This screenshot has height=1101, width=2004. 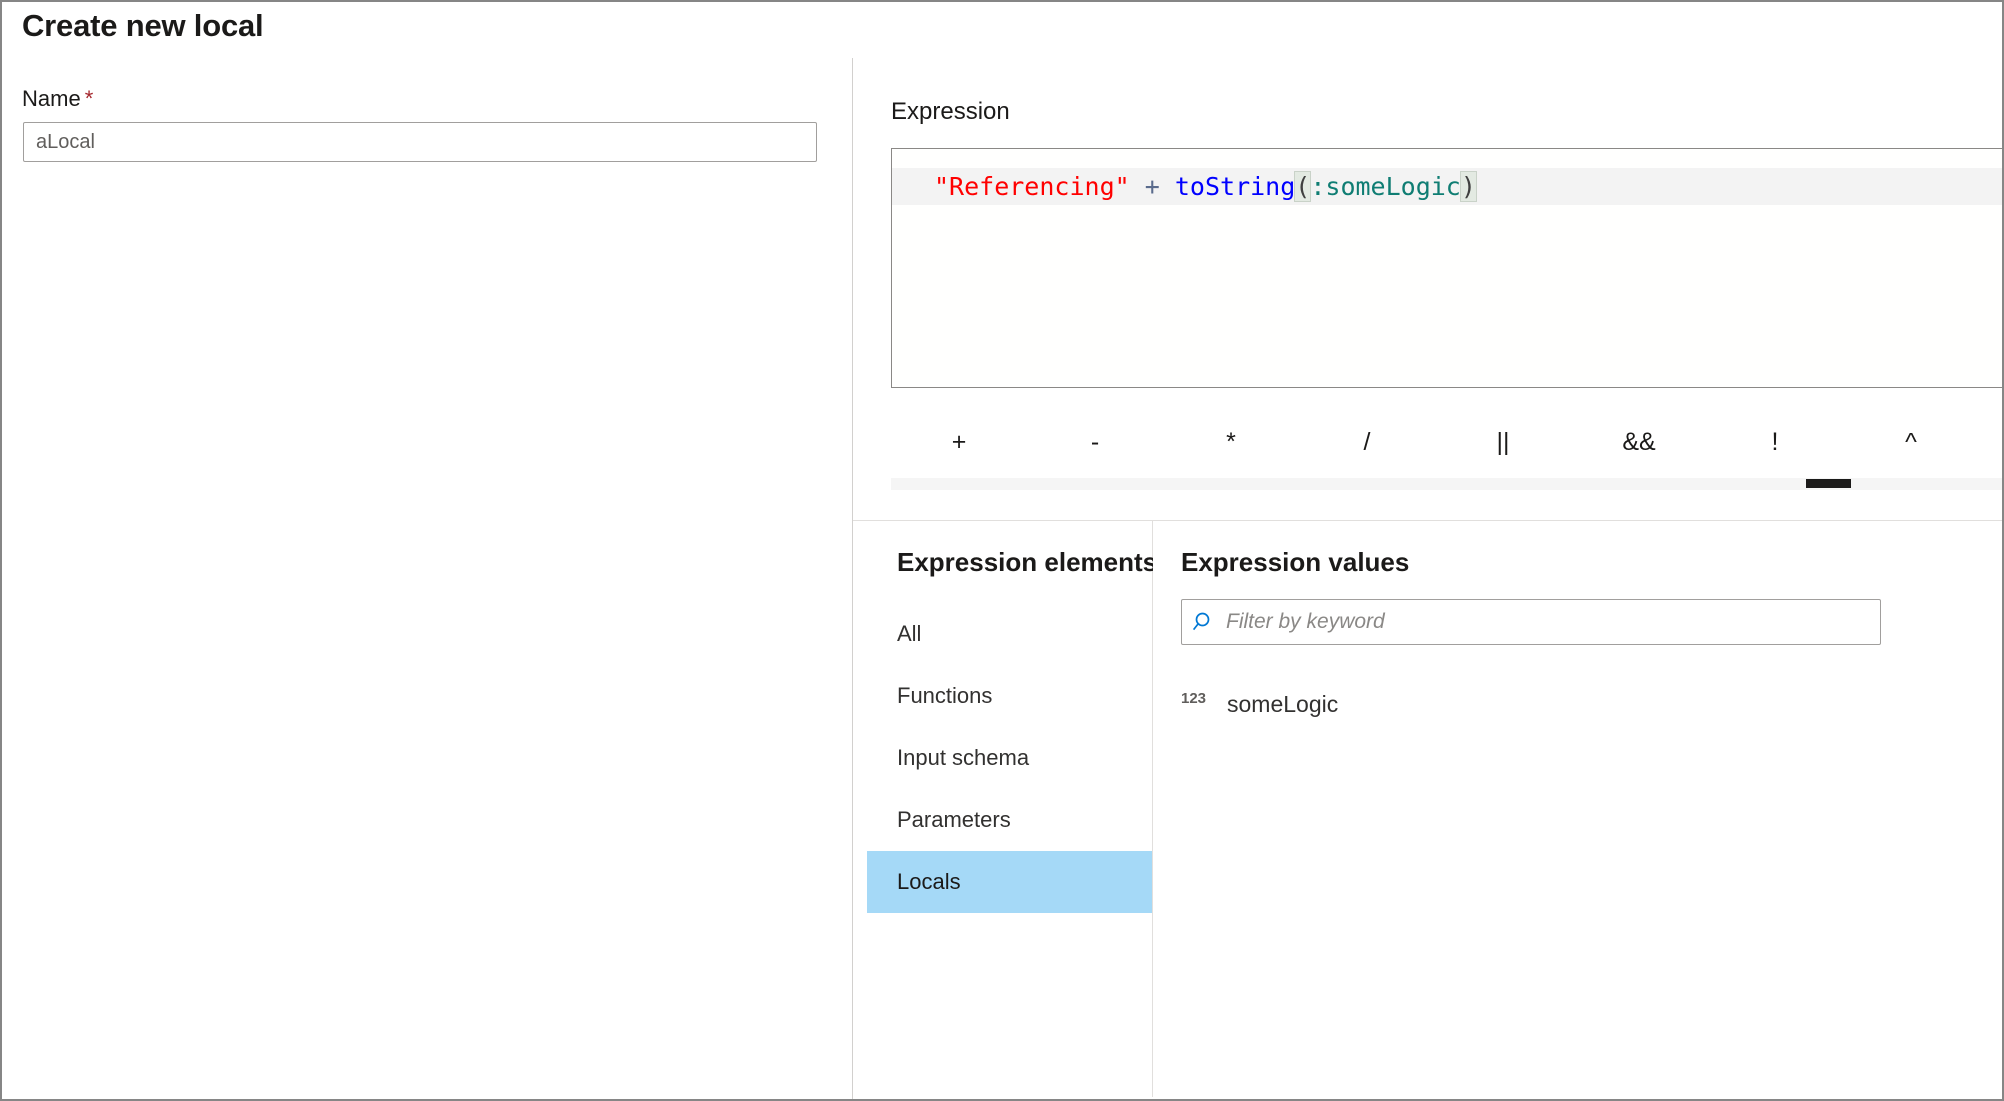 What do you see at coordinates (89, 98) in the screenshot?
I see `required-asterisk: *` at bounding box center [89, 98].